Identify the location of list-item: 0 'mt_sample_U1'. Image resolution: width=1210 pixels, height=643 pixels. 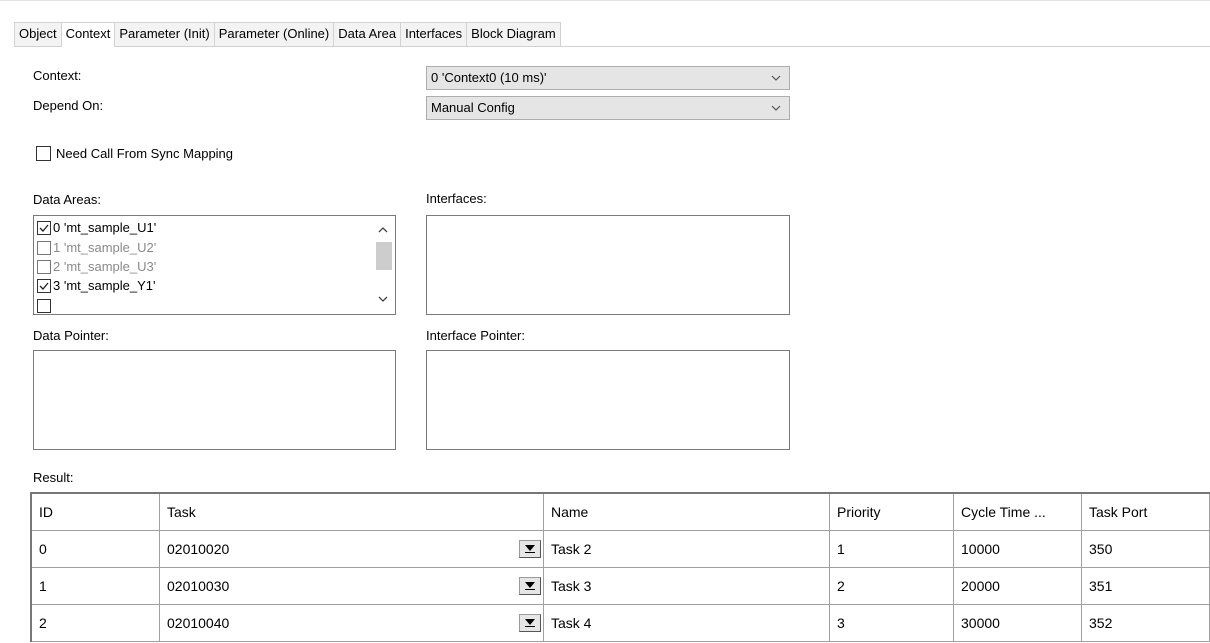
(96, 227).